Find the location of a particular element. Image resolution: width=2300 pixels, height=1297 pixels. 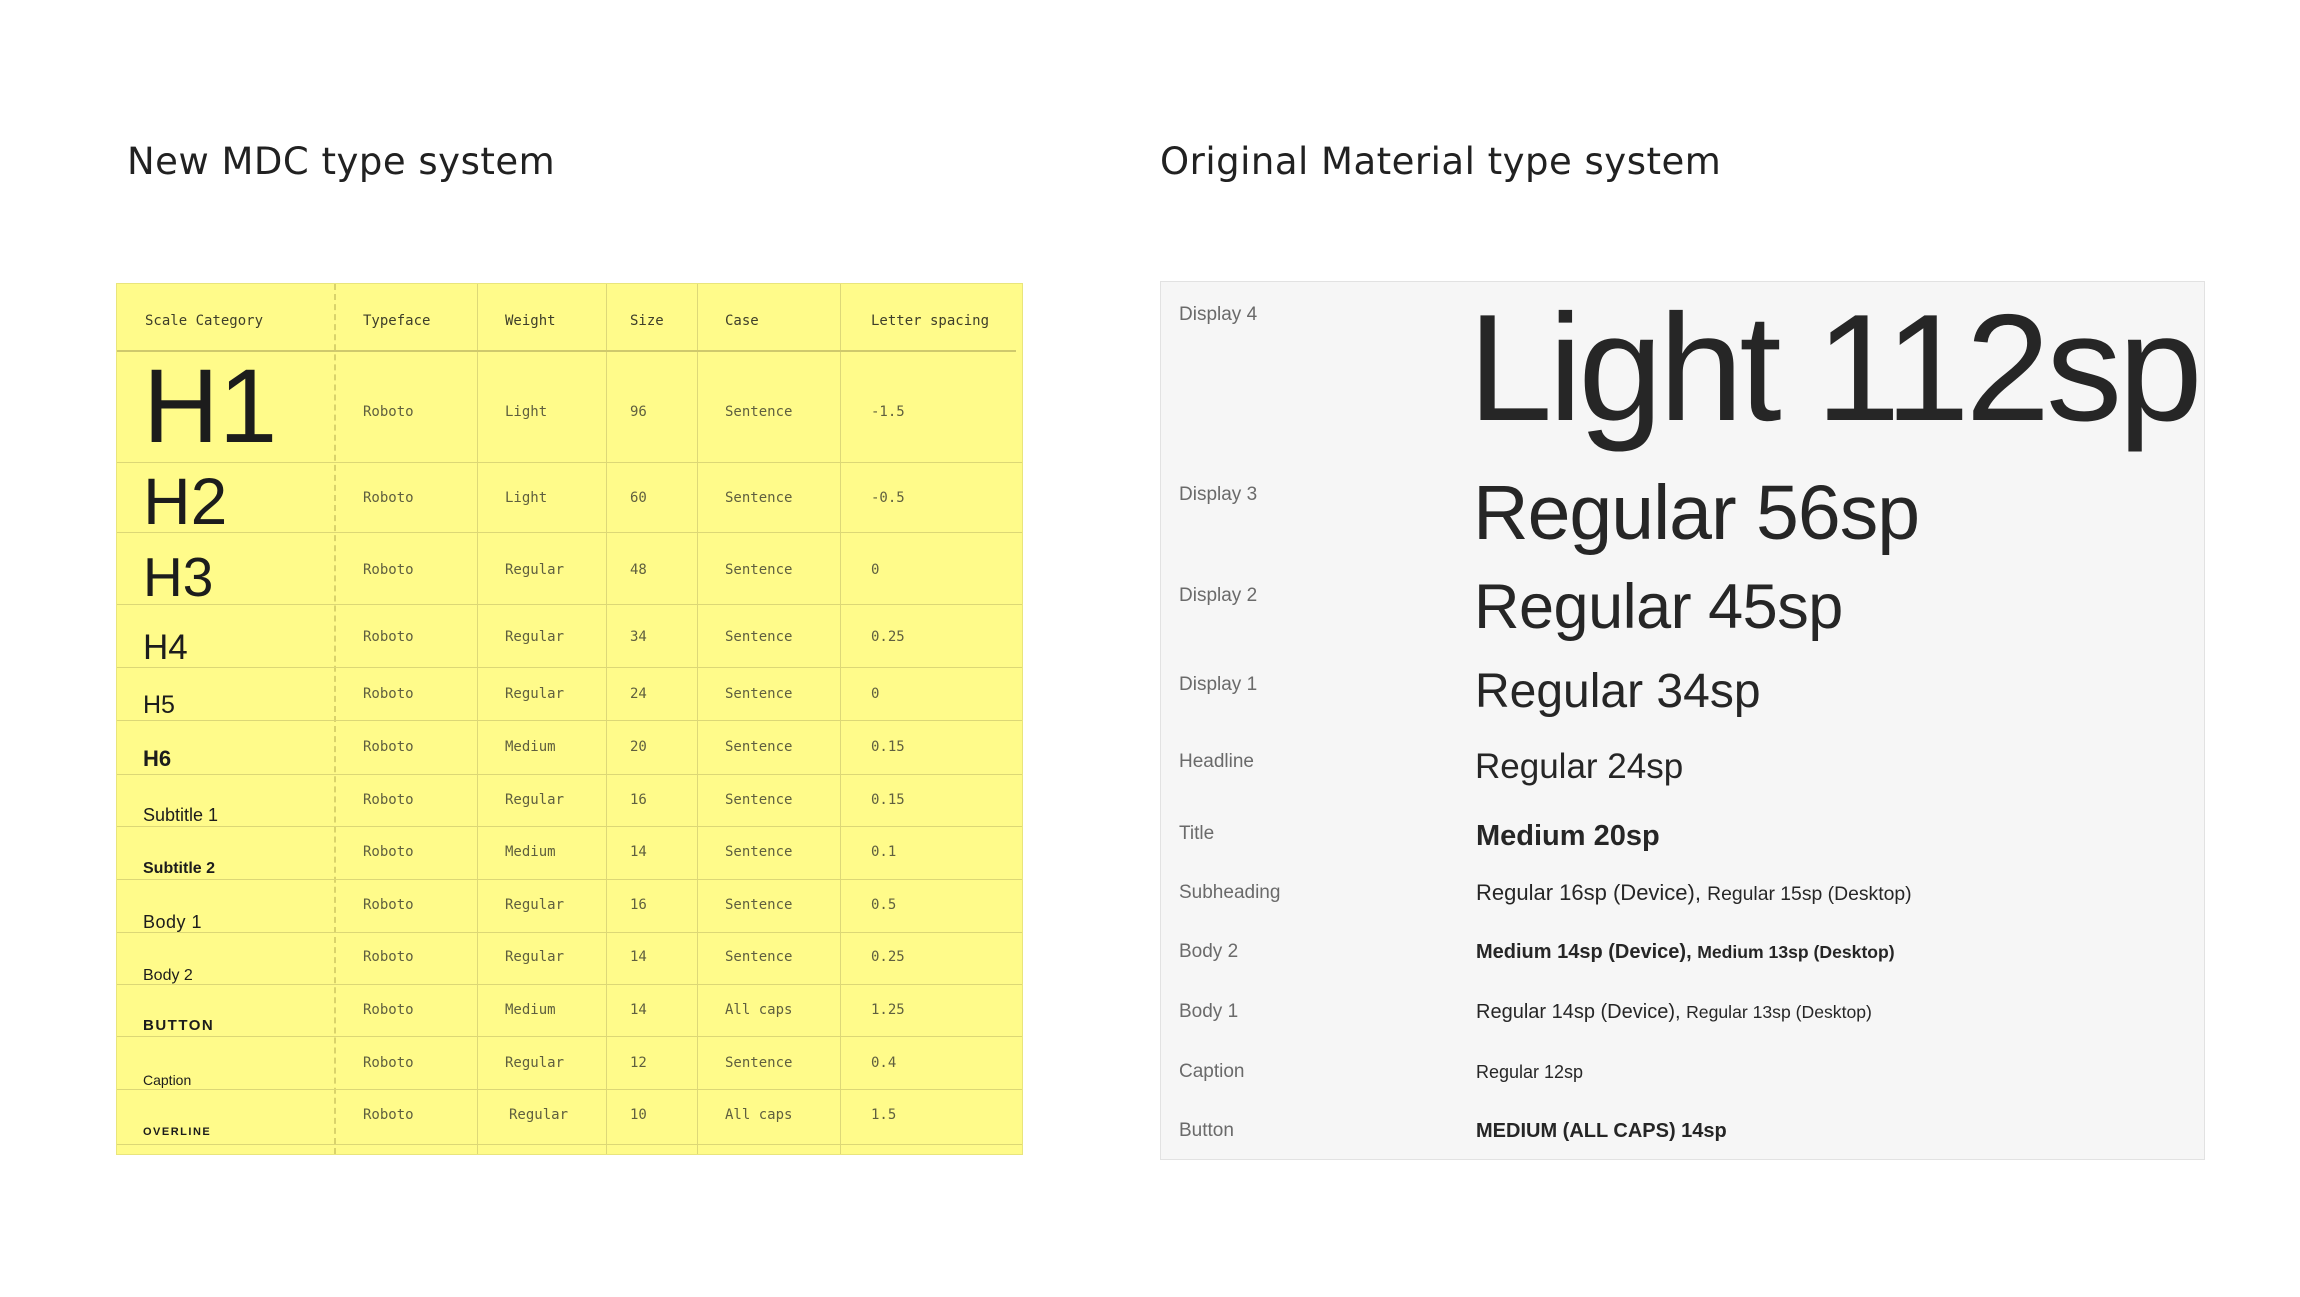

scale-category-sample: Body 1 is located at coordinates (173, 922).